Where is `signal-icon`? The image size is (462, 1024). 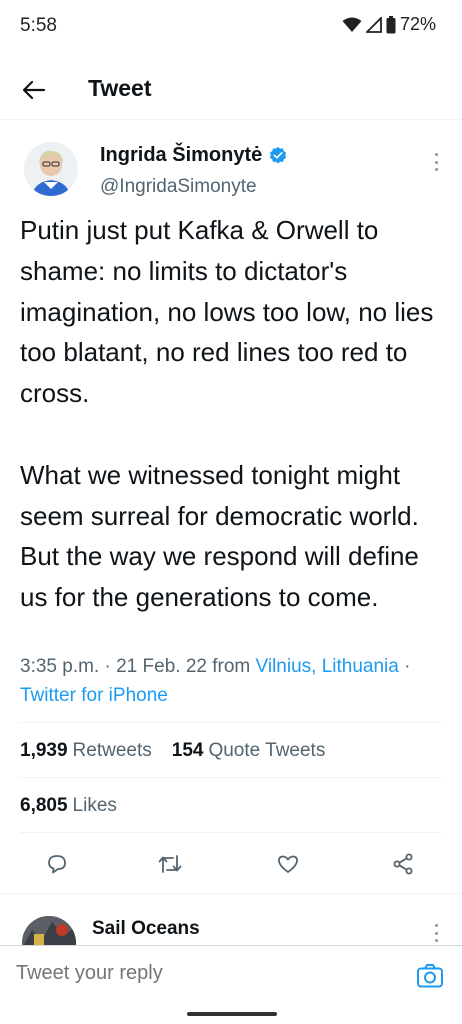 signal-icon is located at coordinates (373, 24).